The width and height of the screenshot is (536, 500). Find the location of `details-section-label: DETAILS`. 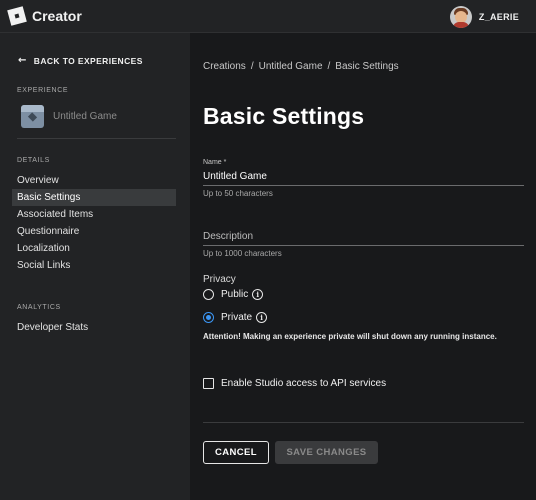

details-section-label: DETAILS is located at coordinates (33, 160).